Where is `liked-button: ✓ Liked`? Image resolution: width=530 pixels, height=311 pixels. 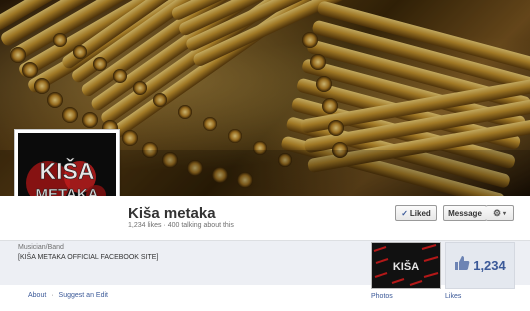
liked-button: ✓ Liked is located at coordinates (416, 213).